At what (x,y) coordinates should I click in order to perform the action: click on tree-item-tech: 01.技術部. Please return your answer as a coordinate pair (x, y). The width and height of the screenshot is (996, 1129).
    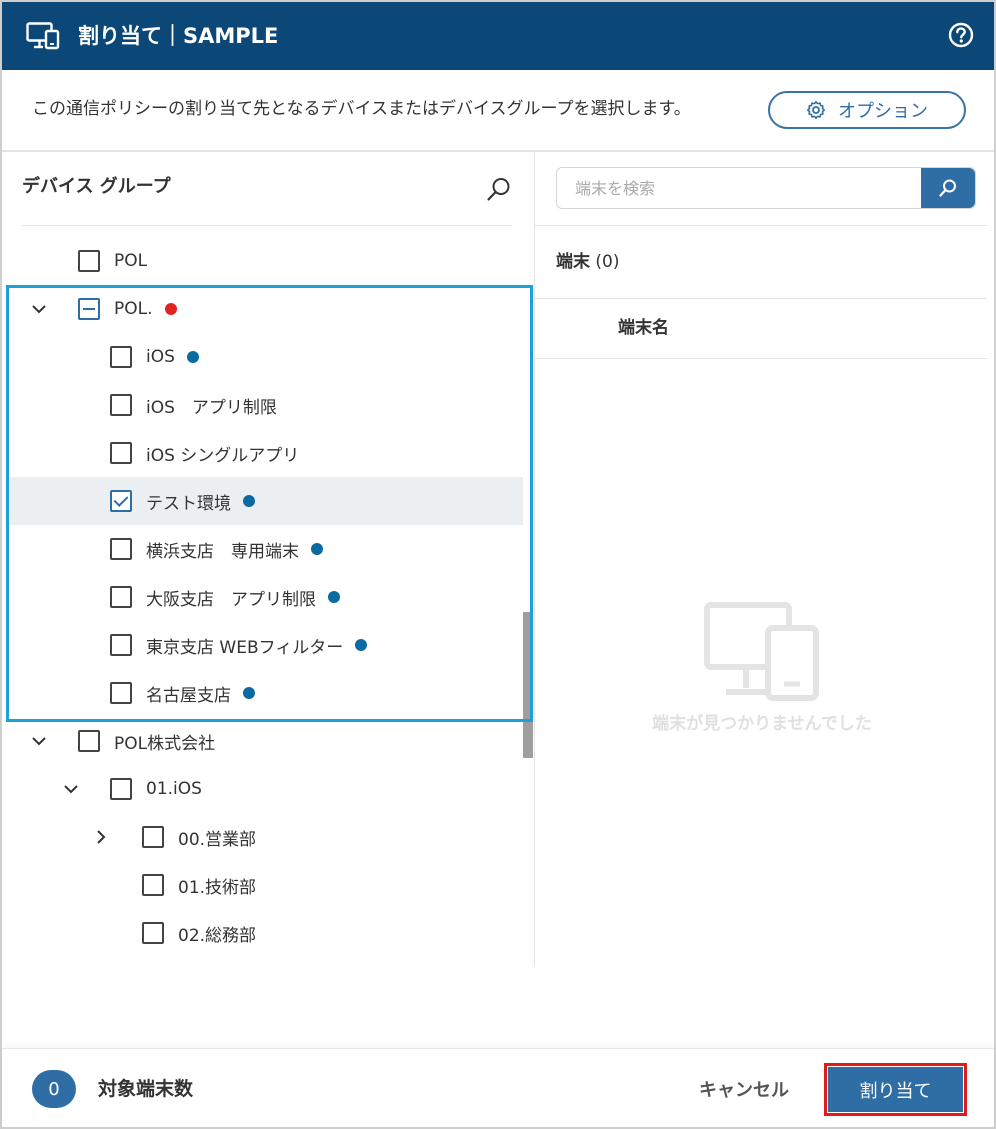
    Looking at the image, I should click on (199, 885).